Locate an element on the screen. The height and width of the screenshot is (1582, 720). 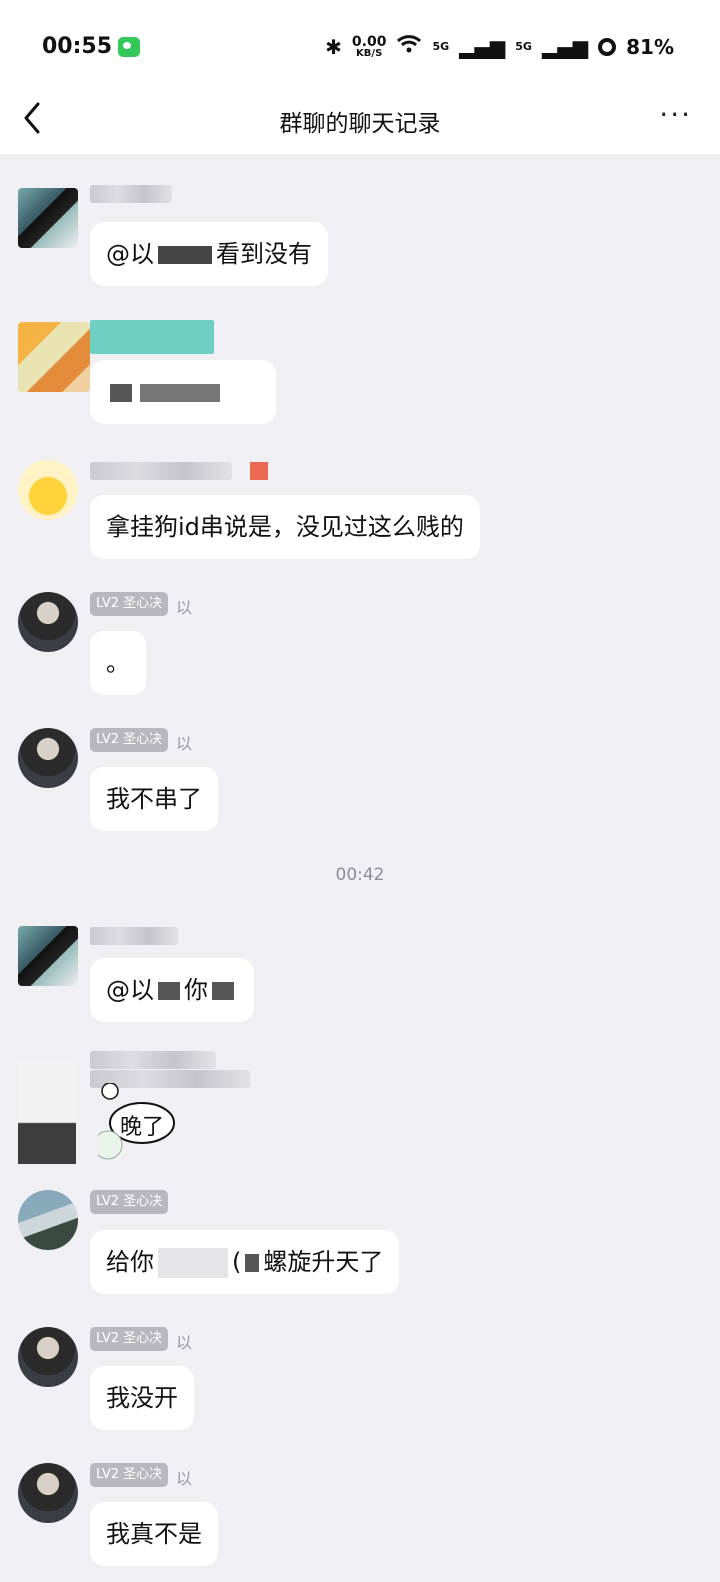
message-bubble: @以 看到没有 is located at coordinates (209, 254).